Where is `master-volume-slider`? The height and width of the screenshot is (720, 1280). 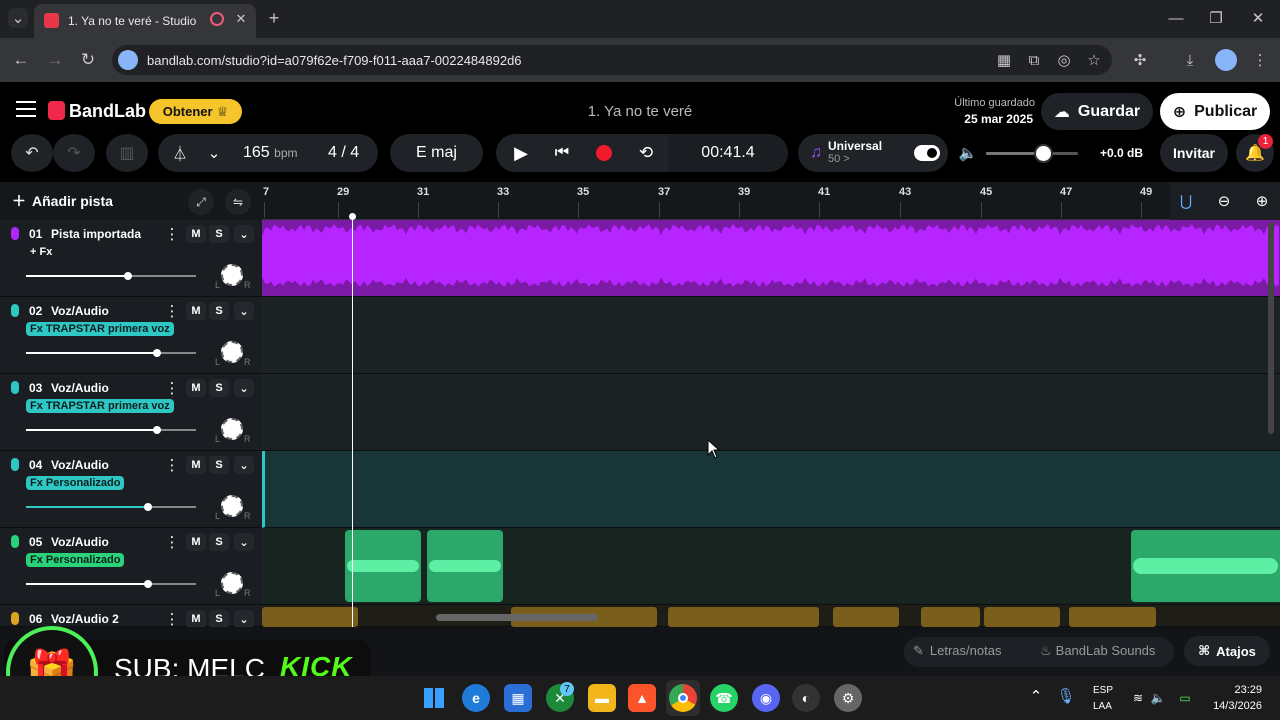 master-volume-slider is located at coordinates (1032, 153).